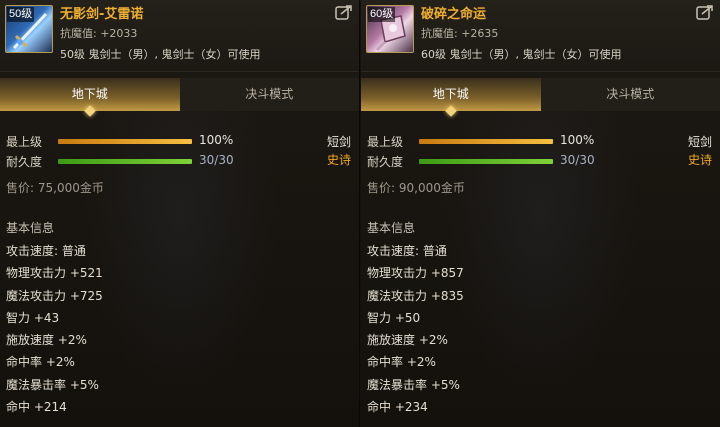 Image resolution: width=720 pixels, height=427 pixels. Describe the element at coordinates (36, 407) in the screenshot. I see `attribute-line: 命中 +214` at that location.